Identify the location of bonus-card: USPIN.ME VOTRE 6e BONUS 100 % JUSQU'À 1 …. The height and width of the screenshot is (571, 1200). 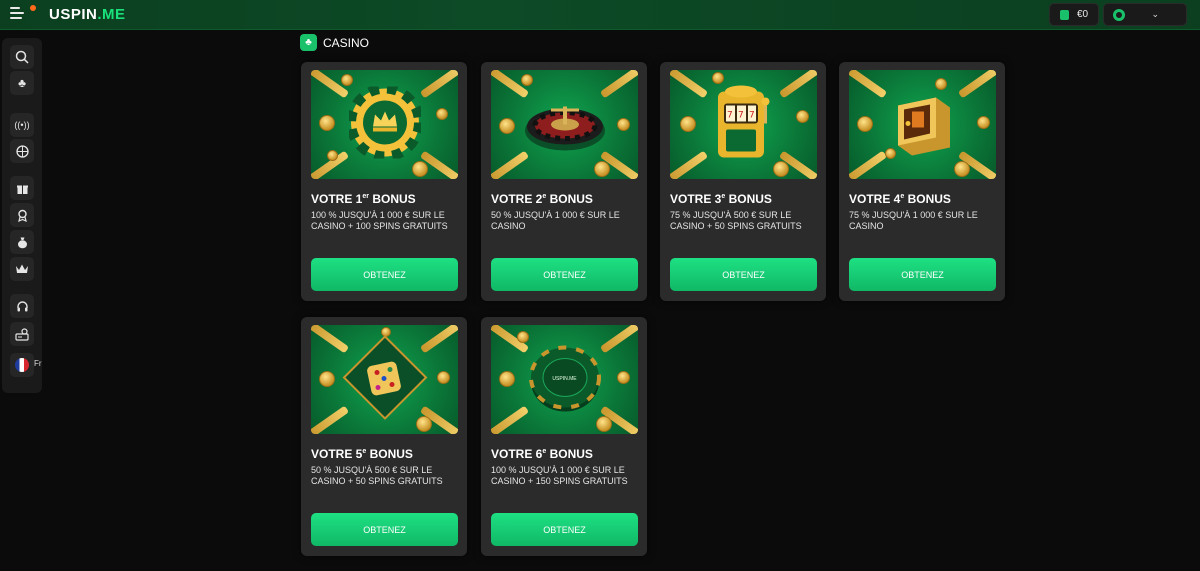
(564, 436).